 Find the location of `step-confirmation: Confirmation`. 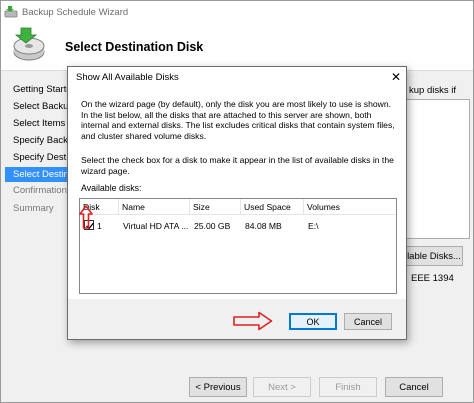

step-confirmation: Confirmation is located at coordinates (40, 190).